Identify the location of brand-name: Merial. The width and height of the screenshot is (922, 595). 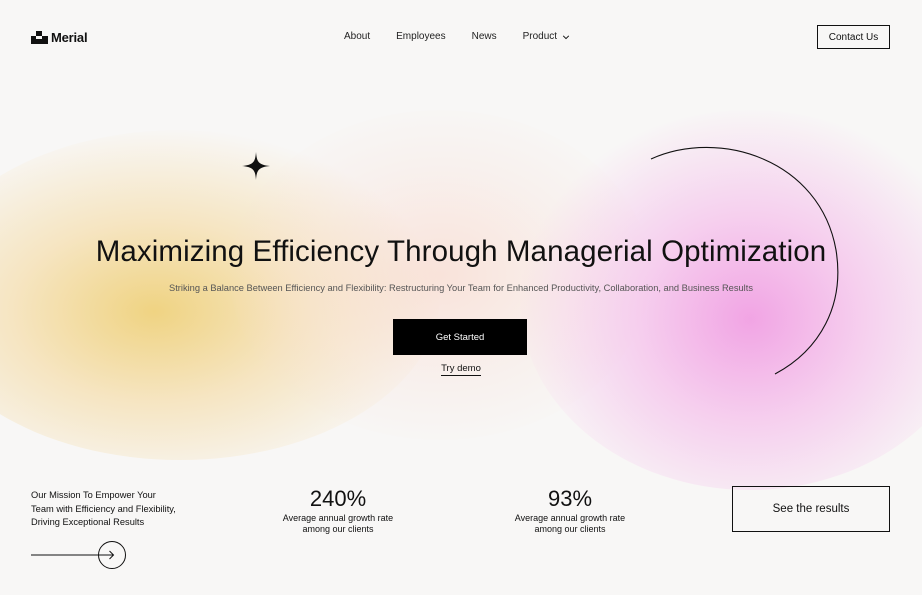
(69, 37).